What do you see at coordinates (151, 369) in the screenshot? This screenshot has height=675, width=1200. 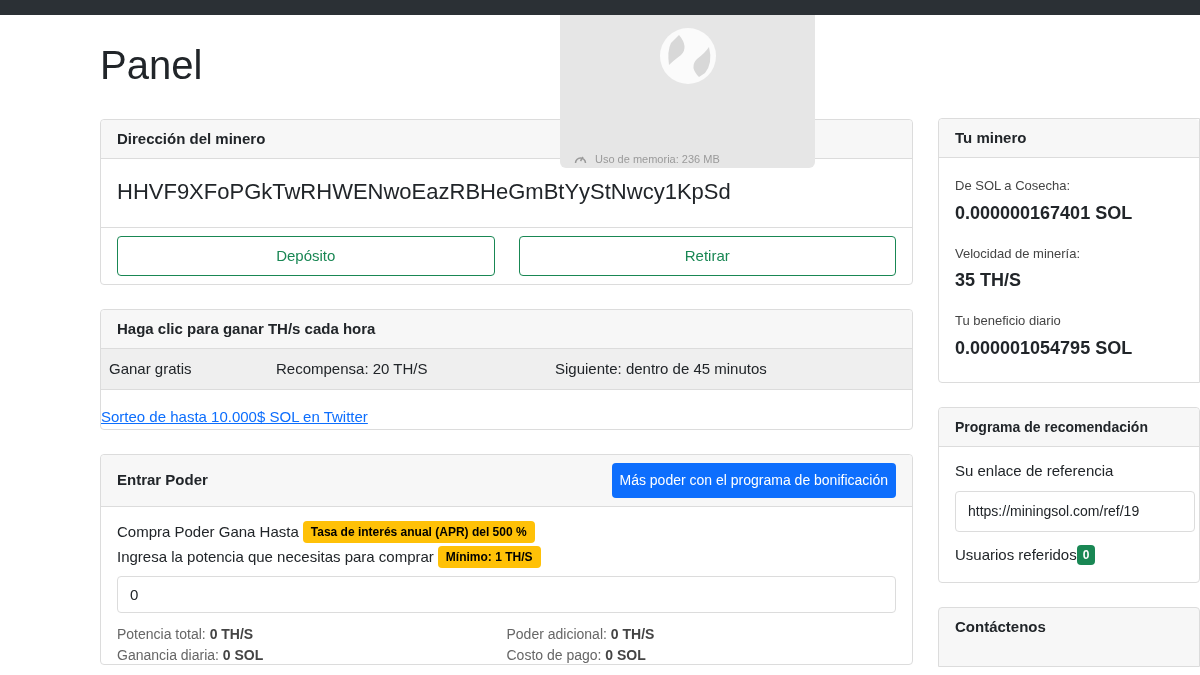 I see `reward-text: Ganar gratis` at bounding box center [151, 369].